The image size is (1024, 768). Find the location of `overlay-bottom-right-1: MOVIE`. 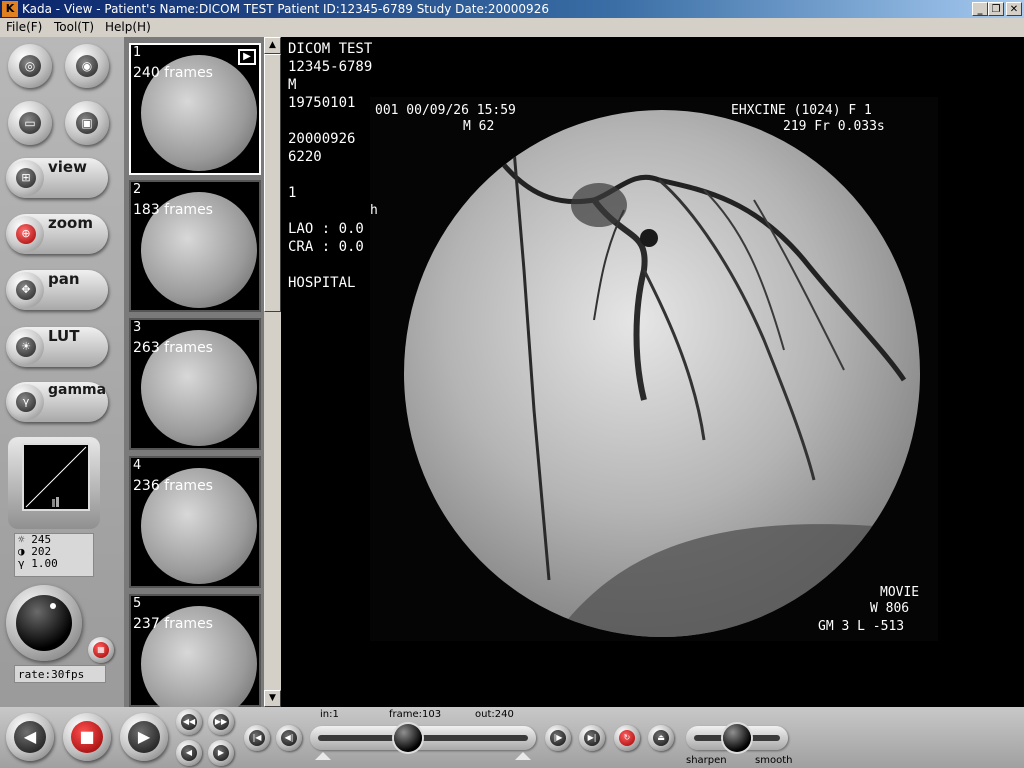

overlay-bottom-right-1: MOVIE is located at coordinates (900, 592).